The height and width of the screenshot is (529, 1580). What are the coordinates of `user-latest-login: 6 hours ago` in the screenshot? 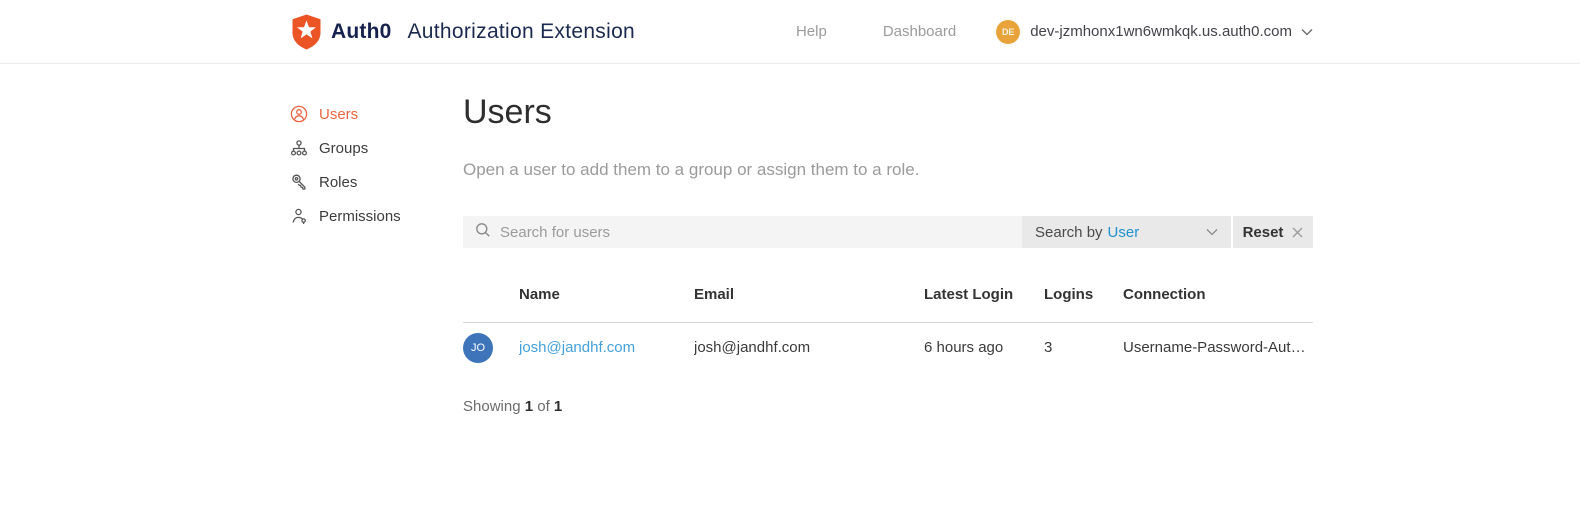 It's located at (964, 347).